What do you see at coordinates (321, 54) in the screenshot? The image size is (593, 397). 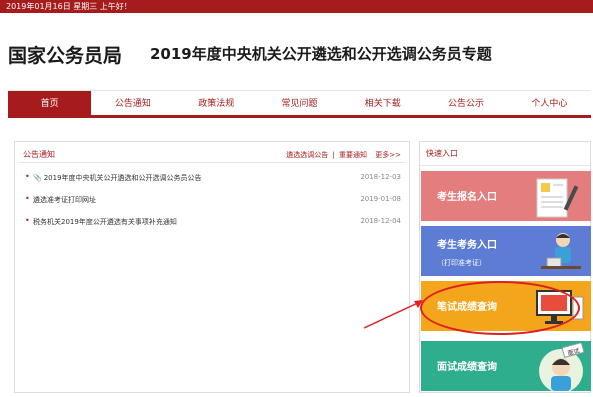 I see `special-title: 2019年度中央机关公开遴选和公开选调公务员专题` at bounding box center [321, 54].